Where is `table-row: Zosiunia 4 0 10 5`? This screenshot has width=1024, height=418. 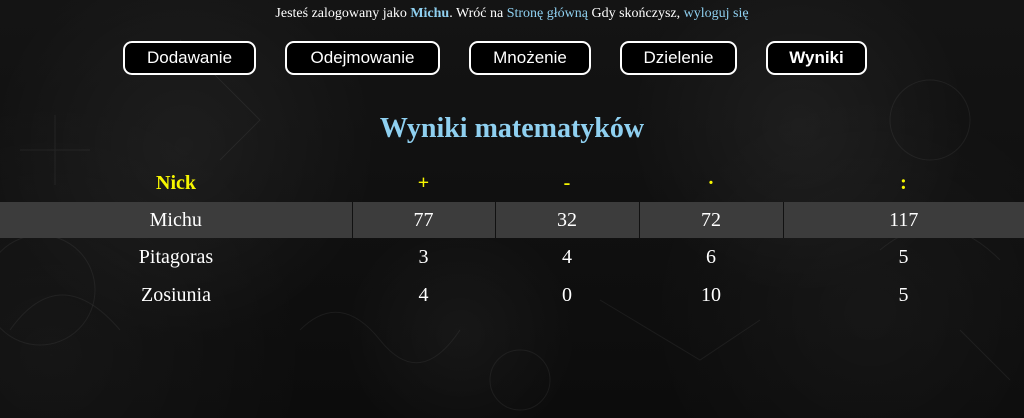 table-row: Zosiunia 4 0 10 5 is located at coordinates (512, 295).